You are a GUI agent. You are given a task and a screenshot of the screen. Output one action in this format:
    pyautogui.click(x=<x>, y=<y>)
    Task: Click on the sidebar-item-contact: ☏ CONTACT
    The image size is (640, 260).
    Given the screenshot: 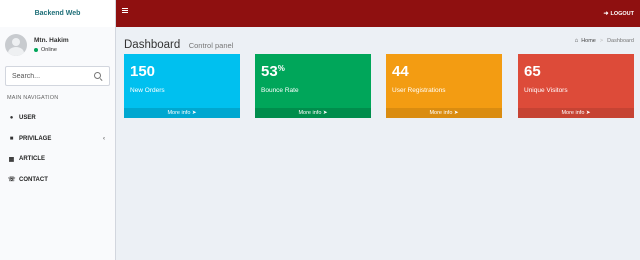 What is the action you would take?
    pyautogui.click(x=57, y=180)
    